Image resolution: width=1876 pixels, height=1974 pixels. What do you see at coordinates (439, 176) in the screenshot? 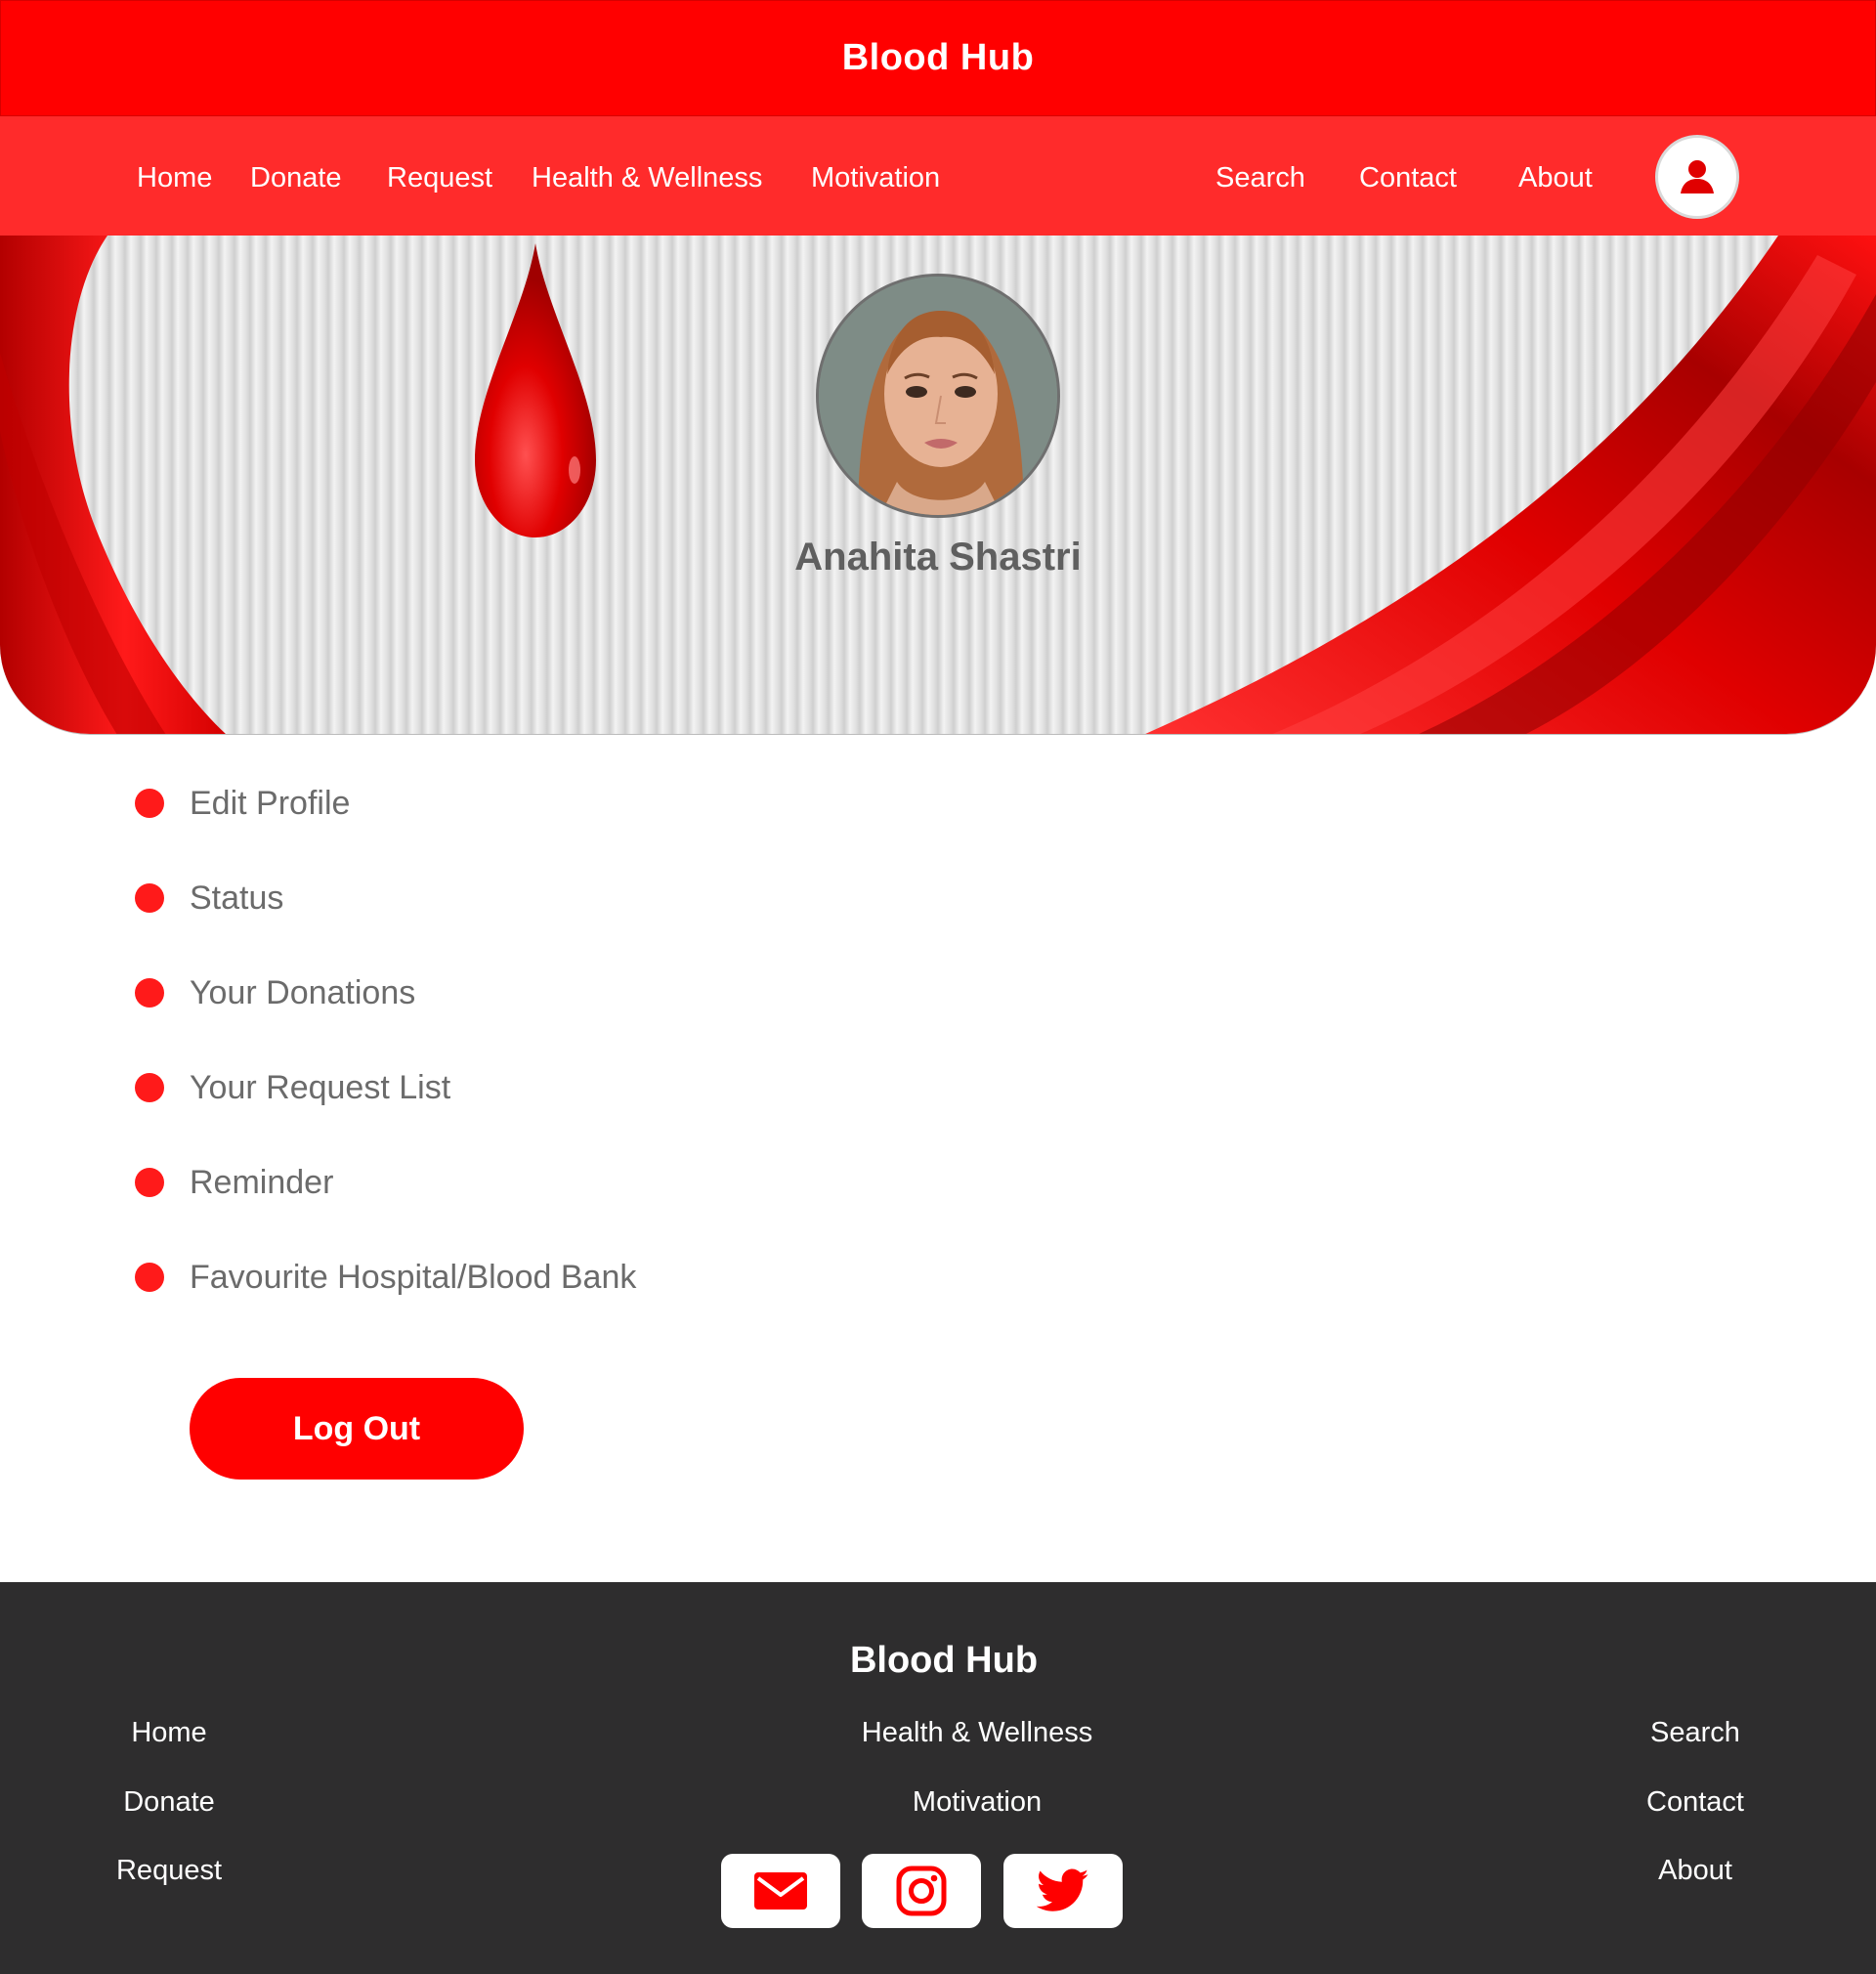
I see `nav-request: Request` at bounding box center [439, 176].